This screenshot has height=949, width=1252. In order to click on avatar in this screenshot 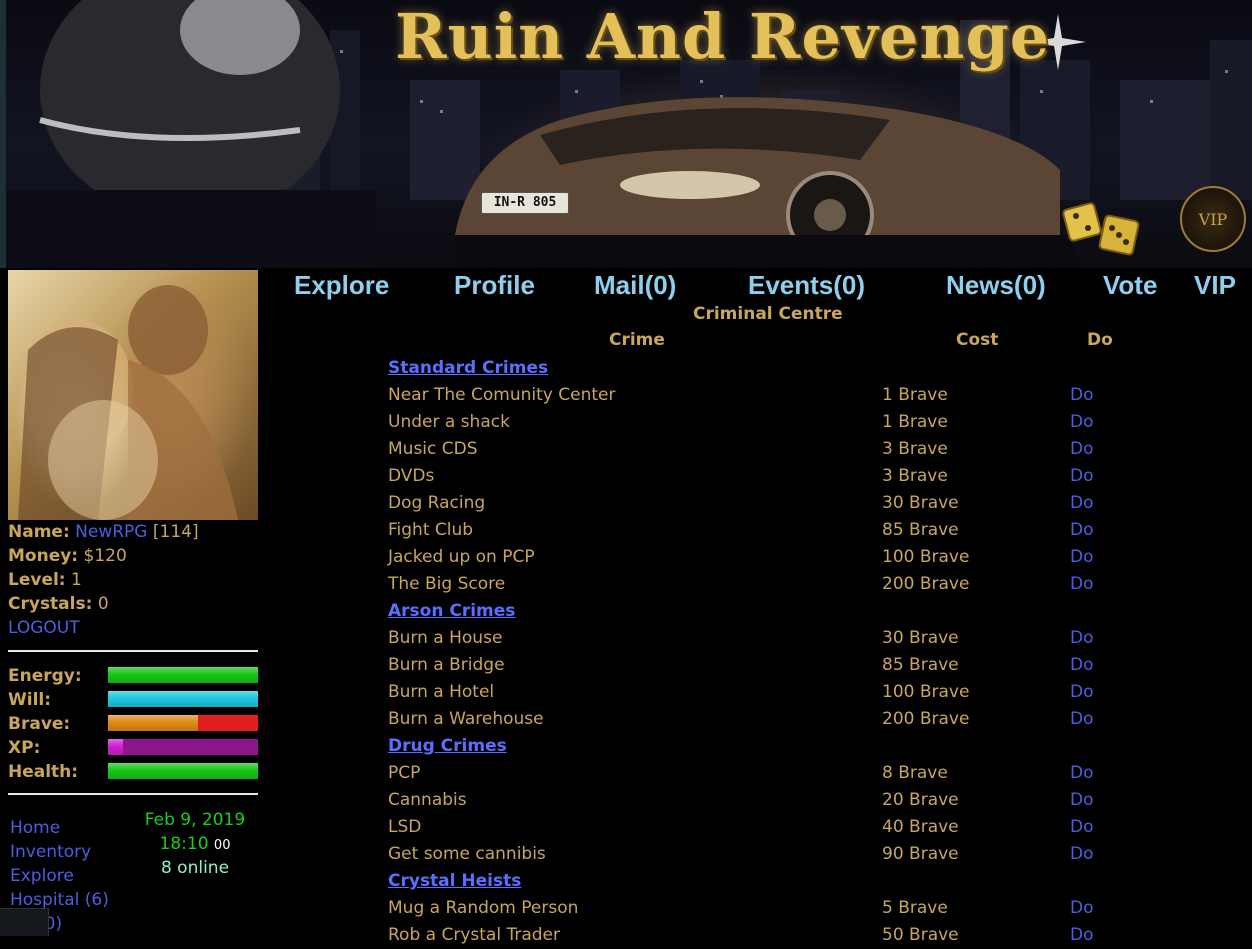, I will do `click(133, 395)`.